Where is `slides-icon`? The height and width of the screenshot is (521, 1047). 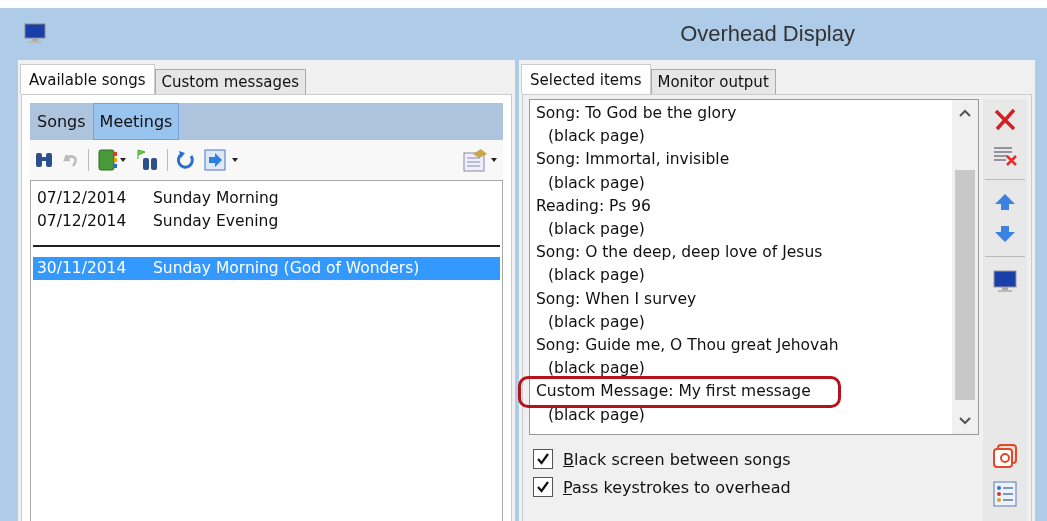 slides-icon is located at coordinates (1005, 456).